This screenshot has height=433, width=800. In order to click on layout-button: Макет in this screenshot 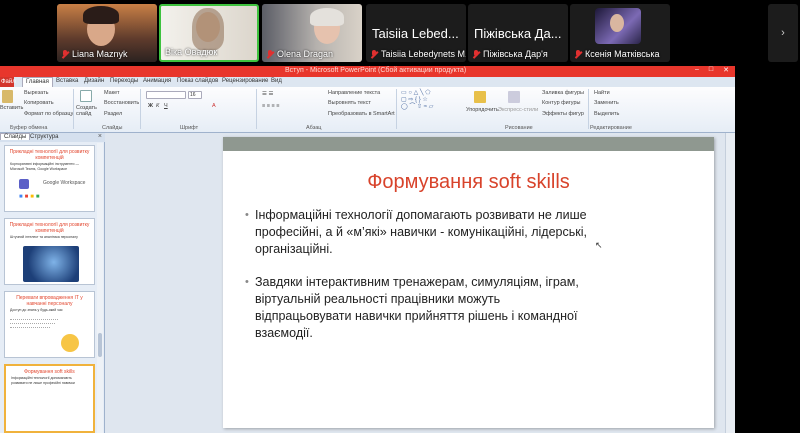, I will do `click(112, 93)`.